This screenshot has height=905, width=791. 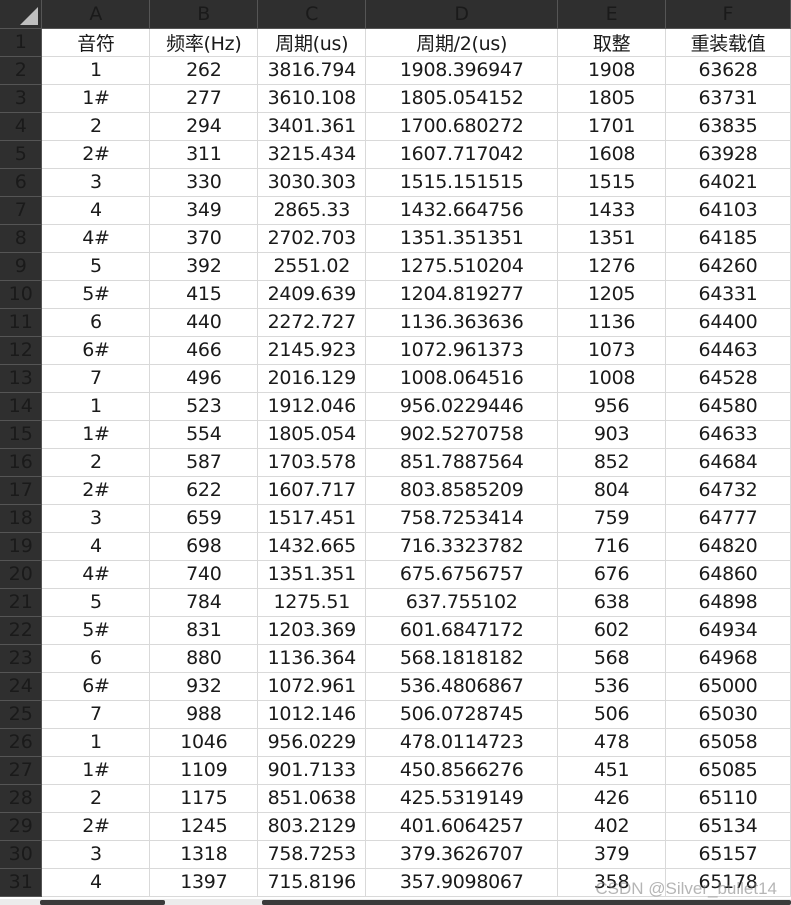 I want to click on cell-d: 1204.819277, so click(x=462, y=294).